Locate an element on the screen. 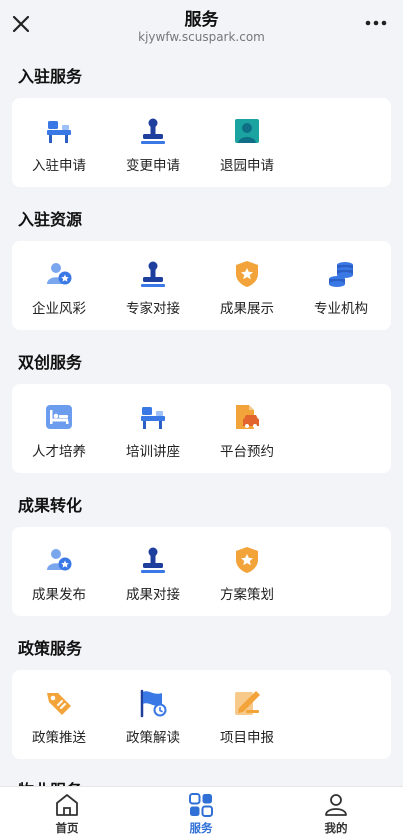 The width and height of the screenshot is (403, 840). section-title-settle-resources: 入驻资源 is located at coordinates (50, 219).